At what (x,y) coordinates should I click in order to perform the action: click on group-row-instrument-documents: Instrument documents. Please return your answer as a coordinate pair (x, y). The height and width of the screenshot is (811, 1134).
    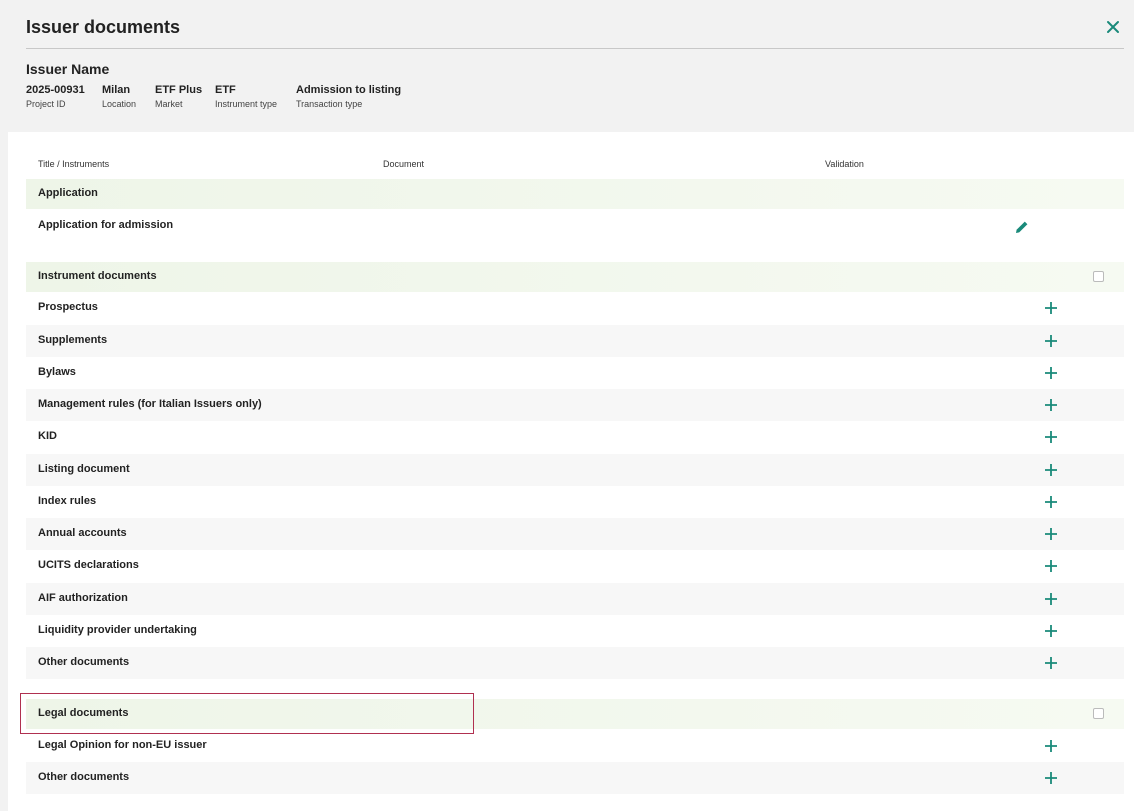
    Looking at the image, I should click on (575, 277).